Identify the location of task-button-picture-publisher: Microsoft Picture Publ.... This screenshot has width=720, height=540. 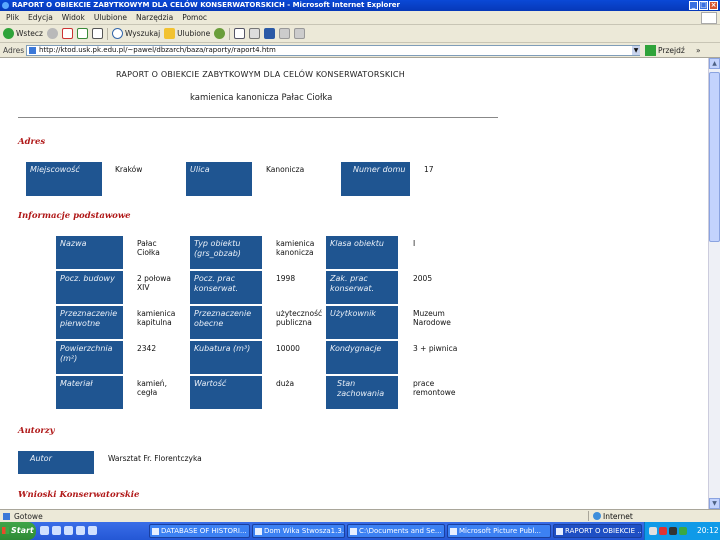
(499, 531).